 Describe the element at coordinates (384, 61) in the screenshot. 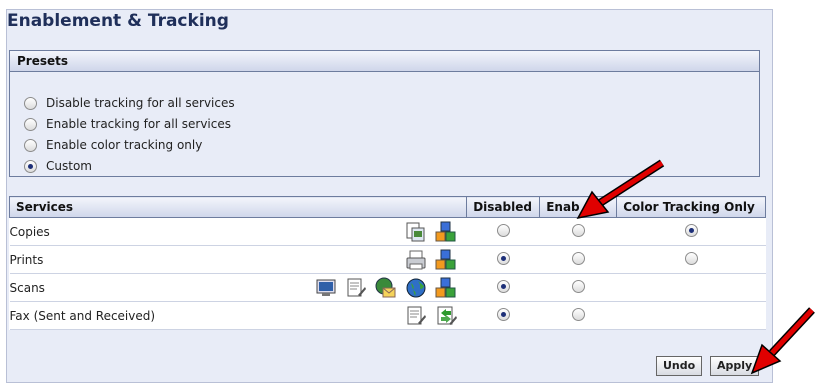

I see `presets-header: Presets` at that location.